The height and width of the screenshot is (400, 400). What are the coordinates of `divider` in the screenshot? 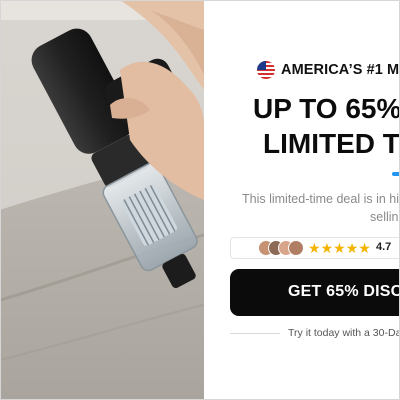 It's located at (255, 333).